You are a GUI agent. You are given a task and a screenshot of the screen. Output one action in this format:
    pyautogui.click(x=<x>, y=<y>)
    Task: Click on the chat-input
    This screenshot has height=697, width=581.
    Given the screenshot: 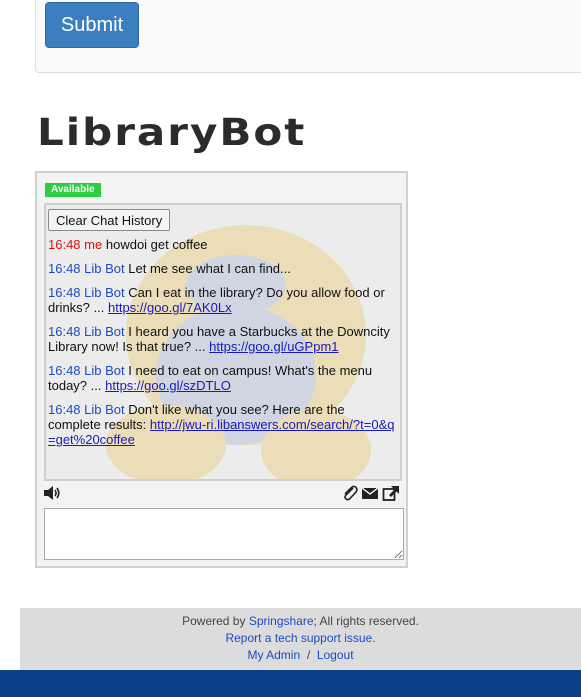 What is the action you would take?
    pyautogui.click(x=224, y=534)
    